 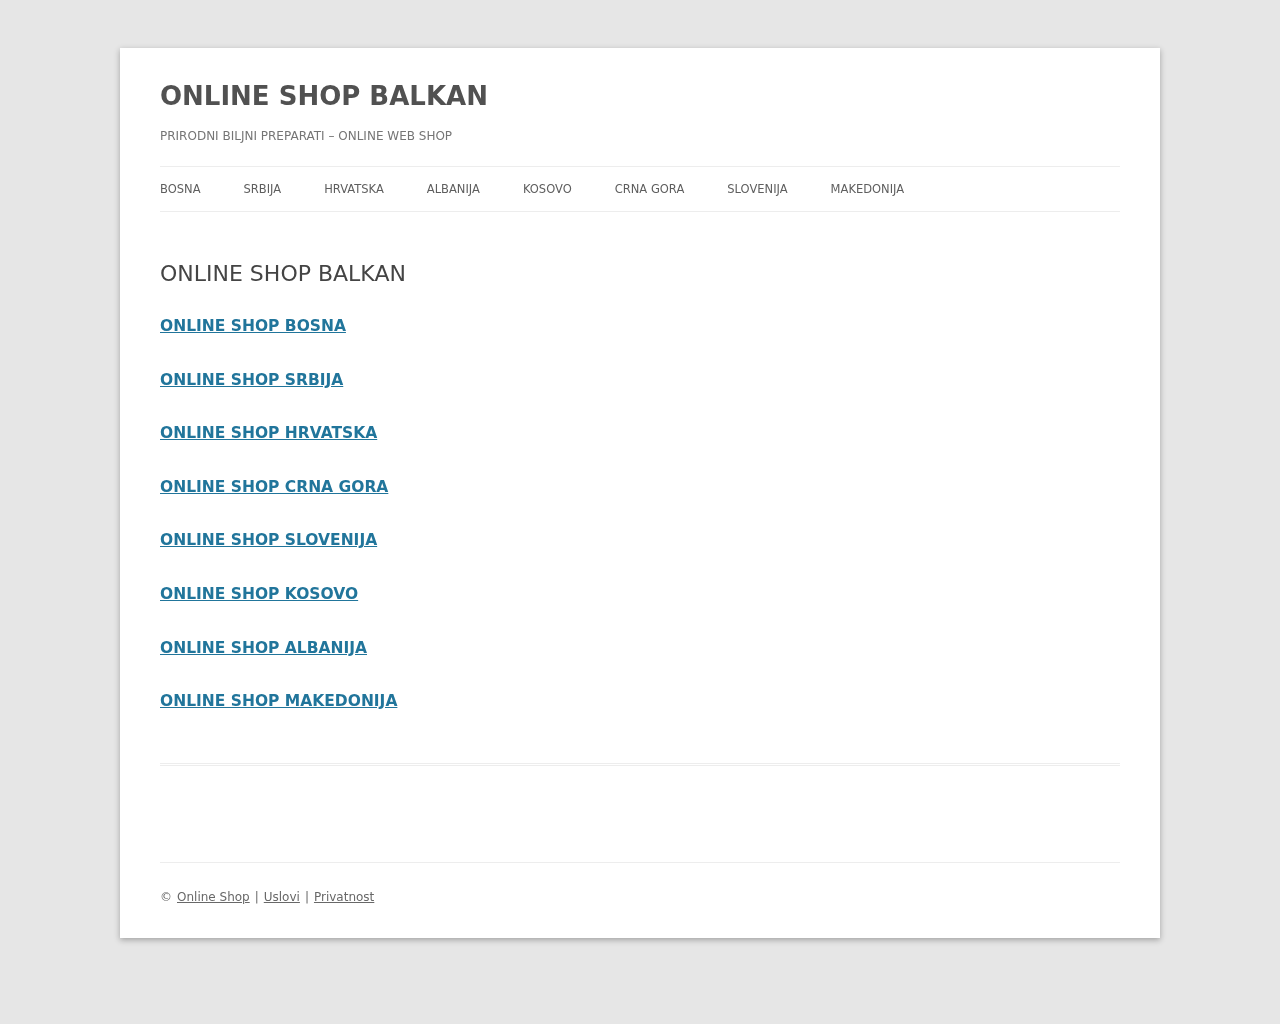 What do you see at coordinates (269, 540) in the screenshot?
I see `shop-link: ONLINE SHOP SLOVENIJA` at bounding box center [269, 540].